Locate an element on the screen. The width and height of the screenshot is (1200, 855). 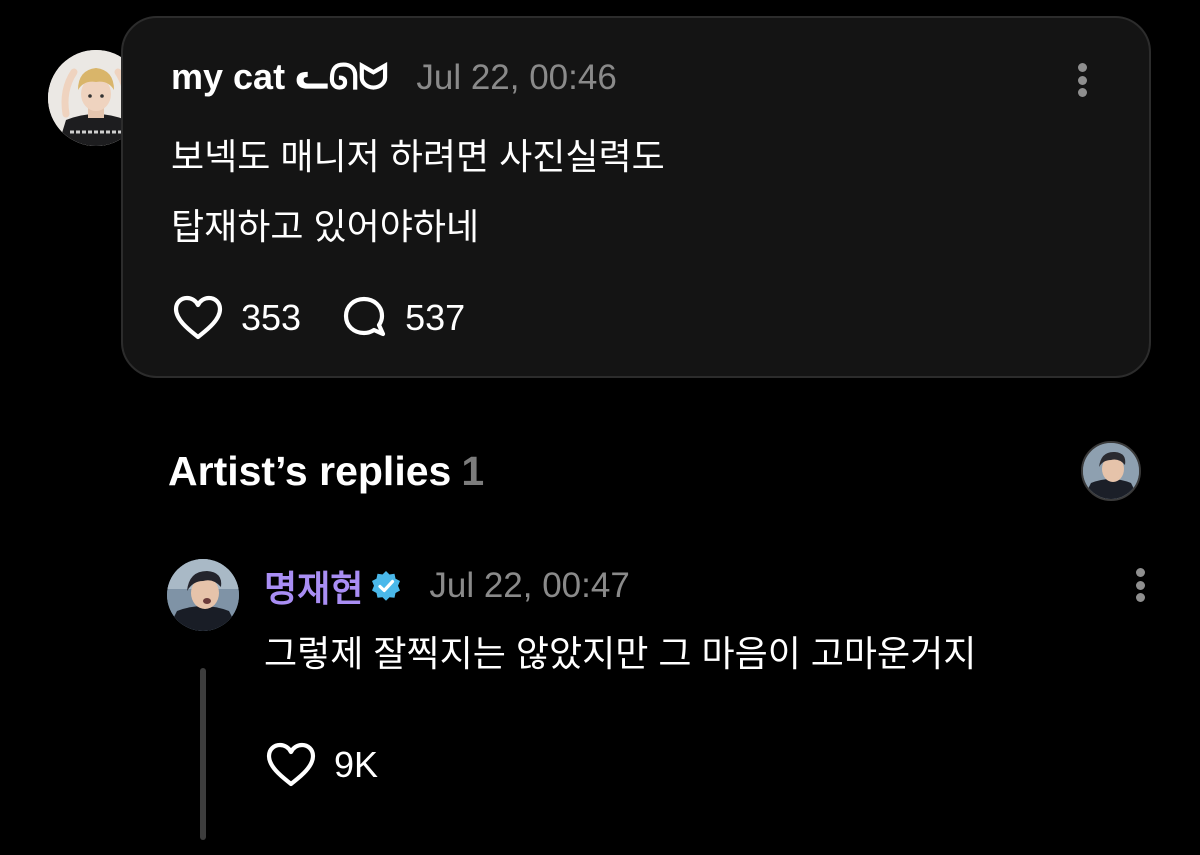
reply-header: 명재현 Jul 22, 00:47 is located at coordinates (447, 586).